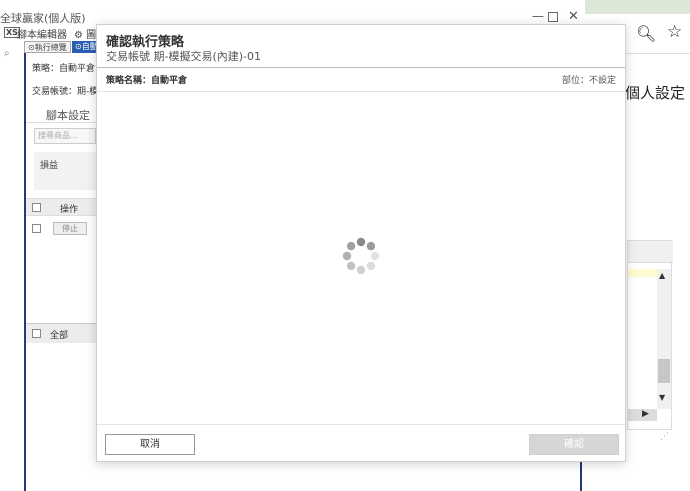 The height and width of the screenshot is (491, 690). I want to click on list-panel: ▲ ▼ ▶, so click(650, 335).